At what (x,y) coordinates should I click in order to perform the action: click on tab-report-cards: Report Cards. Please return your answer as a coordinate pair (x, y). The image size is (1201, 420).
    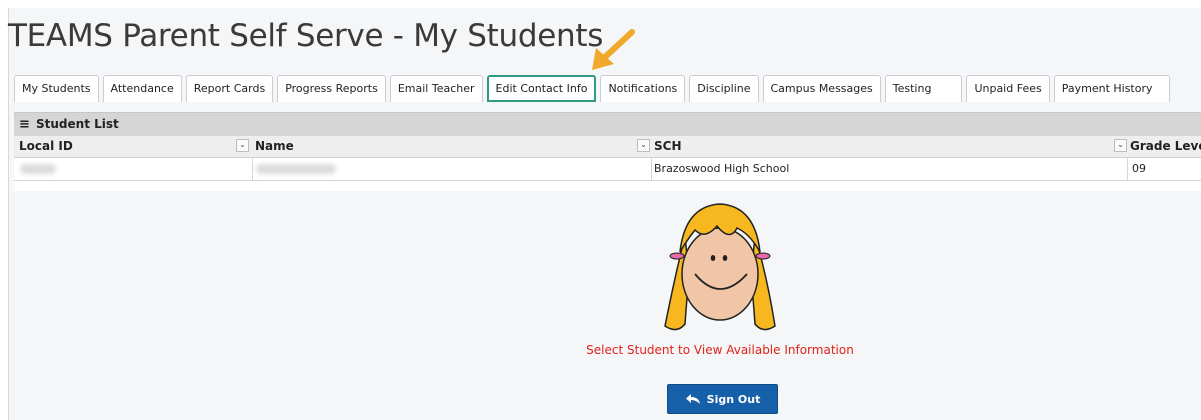
    Looking at the image, I should click on (229, 88).